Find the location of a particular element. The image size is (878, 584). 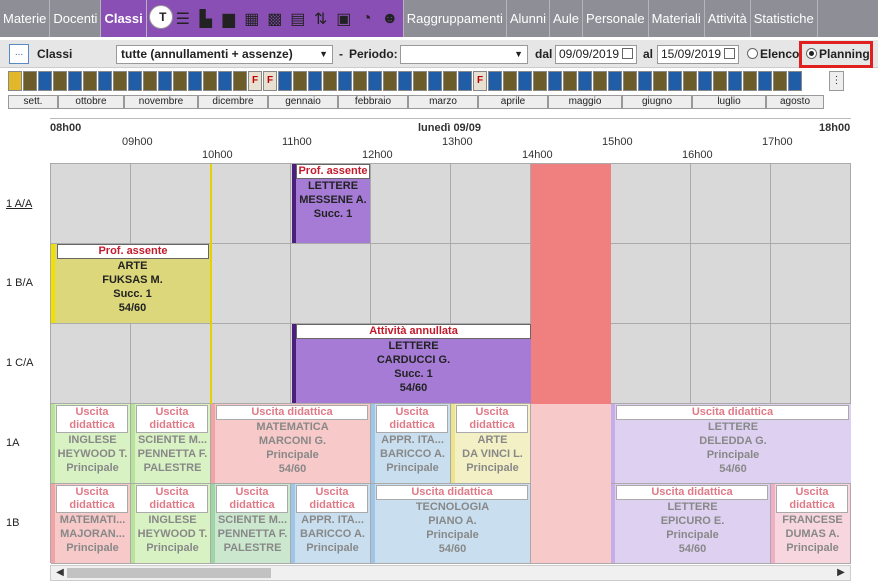

calendar-icon is located at coordinates (627, 53).